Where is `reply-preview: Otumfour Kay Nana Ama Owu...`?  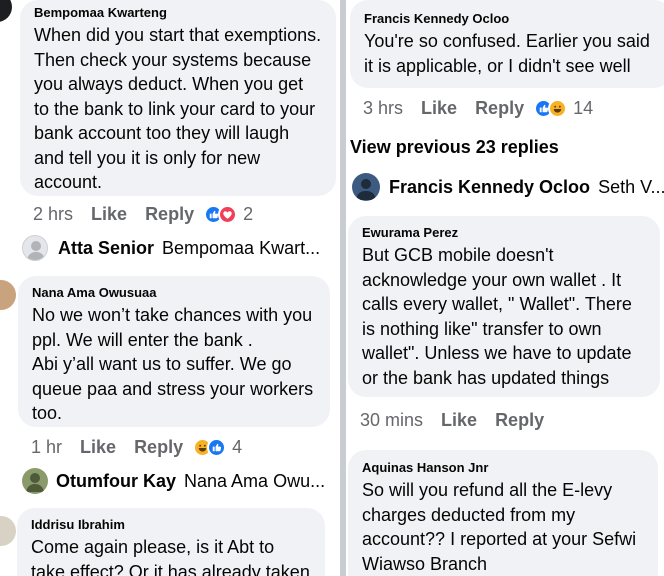
reply-preview: Otumfour Kay Nana Ama Owu... is located at coordinates (190, 481).